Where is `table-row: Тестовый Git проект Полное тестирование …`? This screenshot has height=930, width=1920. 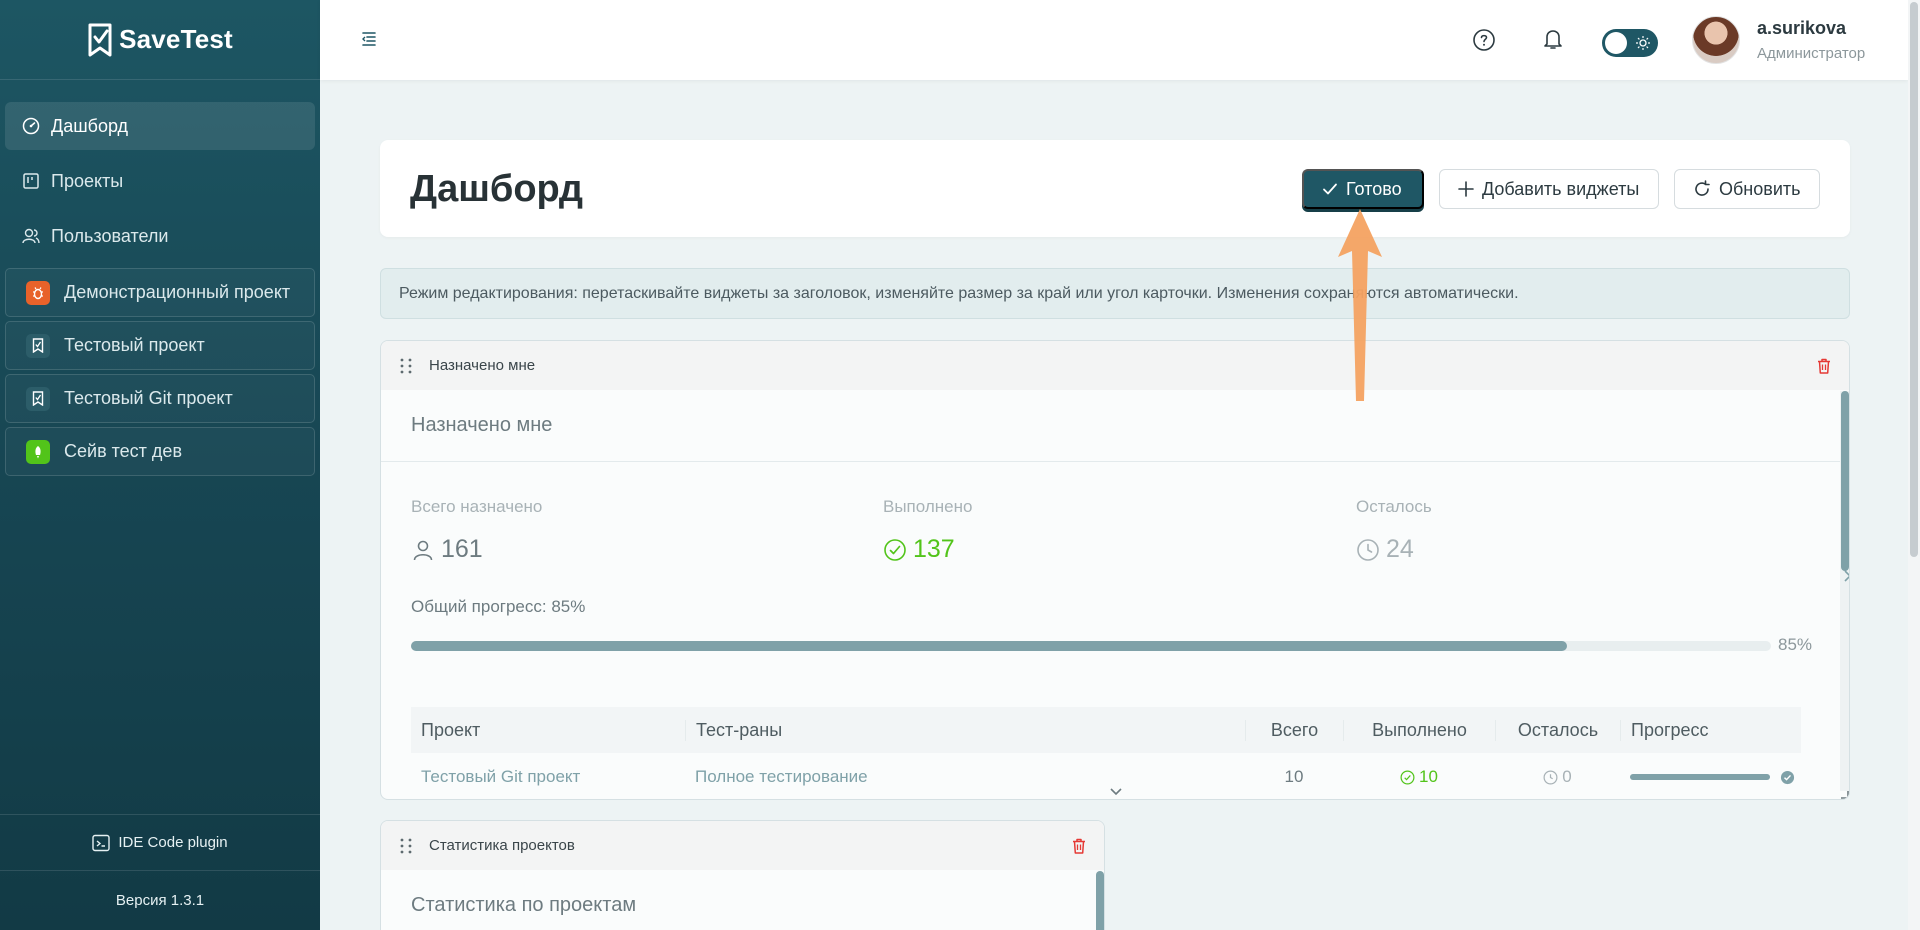 table-row: Тестовый Git проект Полное тестирование … is located at coordinates (1106, 776).